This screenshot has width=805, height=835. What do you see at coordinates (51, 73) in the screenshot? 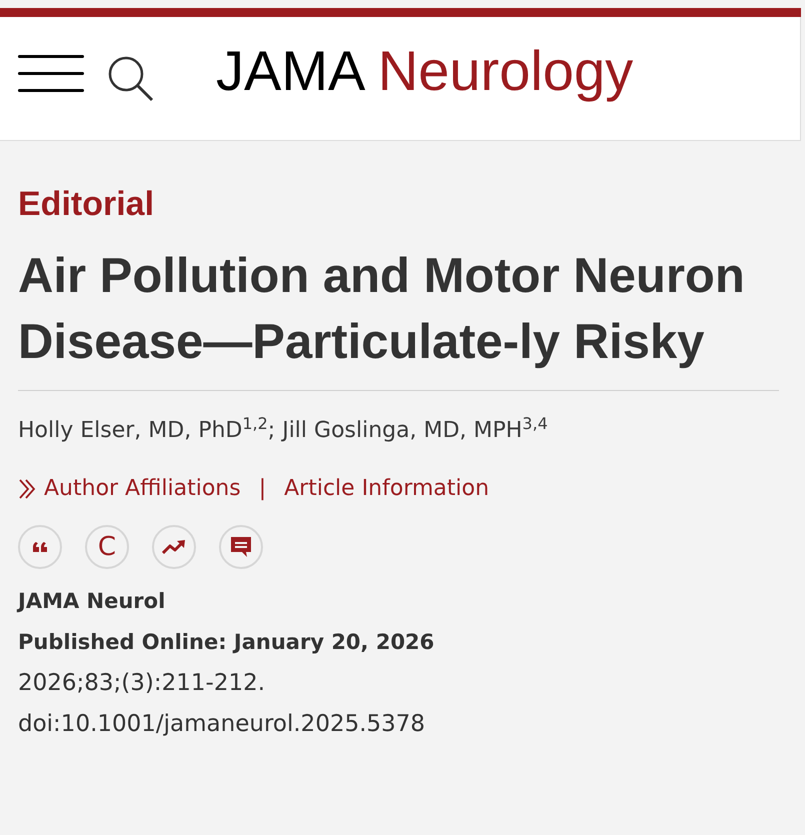
I see `menu-button` at bounding box center [51, 73].